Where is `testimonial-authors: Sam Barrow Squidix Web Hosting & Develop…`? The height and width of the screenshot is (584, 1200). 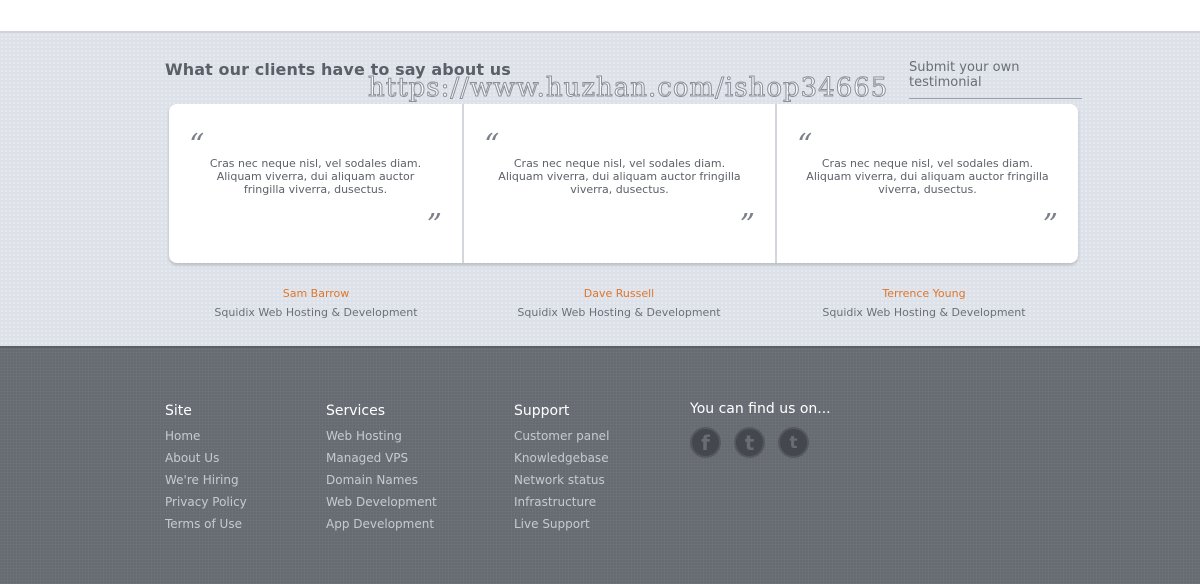 testimonial-authors: Sam Barrow Squidix Web Hosting & Develop… is located at coordinates (623, 307).